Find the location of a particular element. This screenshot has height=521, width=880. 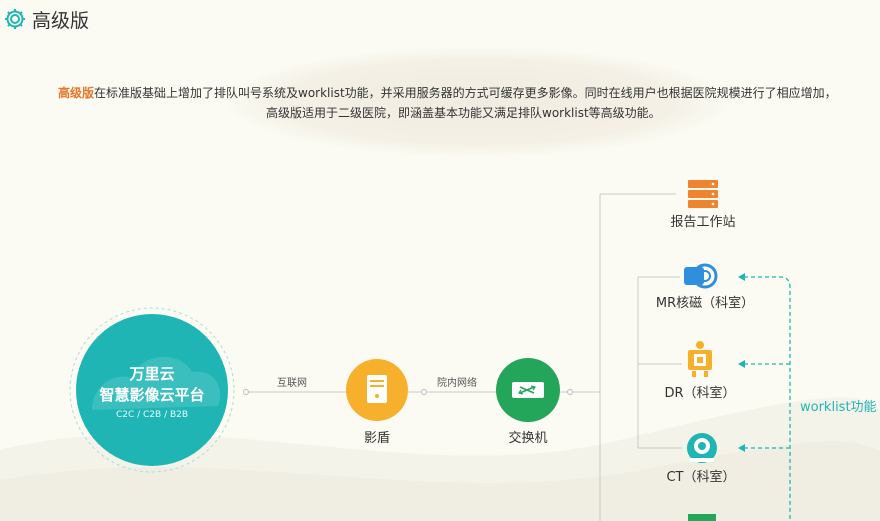

switch-label: 交换机 is located at coordinates (527, 438).